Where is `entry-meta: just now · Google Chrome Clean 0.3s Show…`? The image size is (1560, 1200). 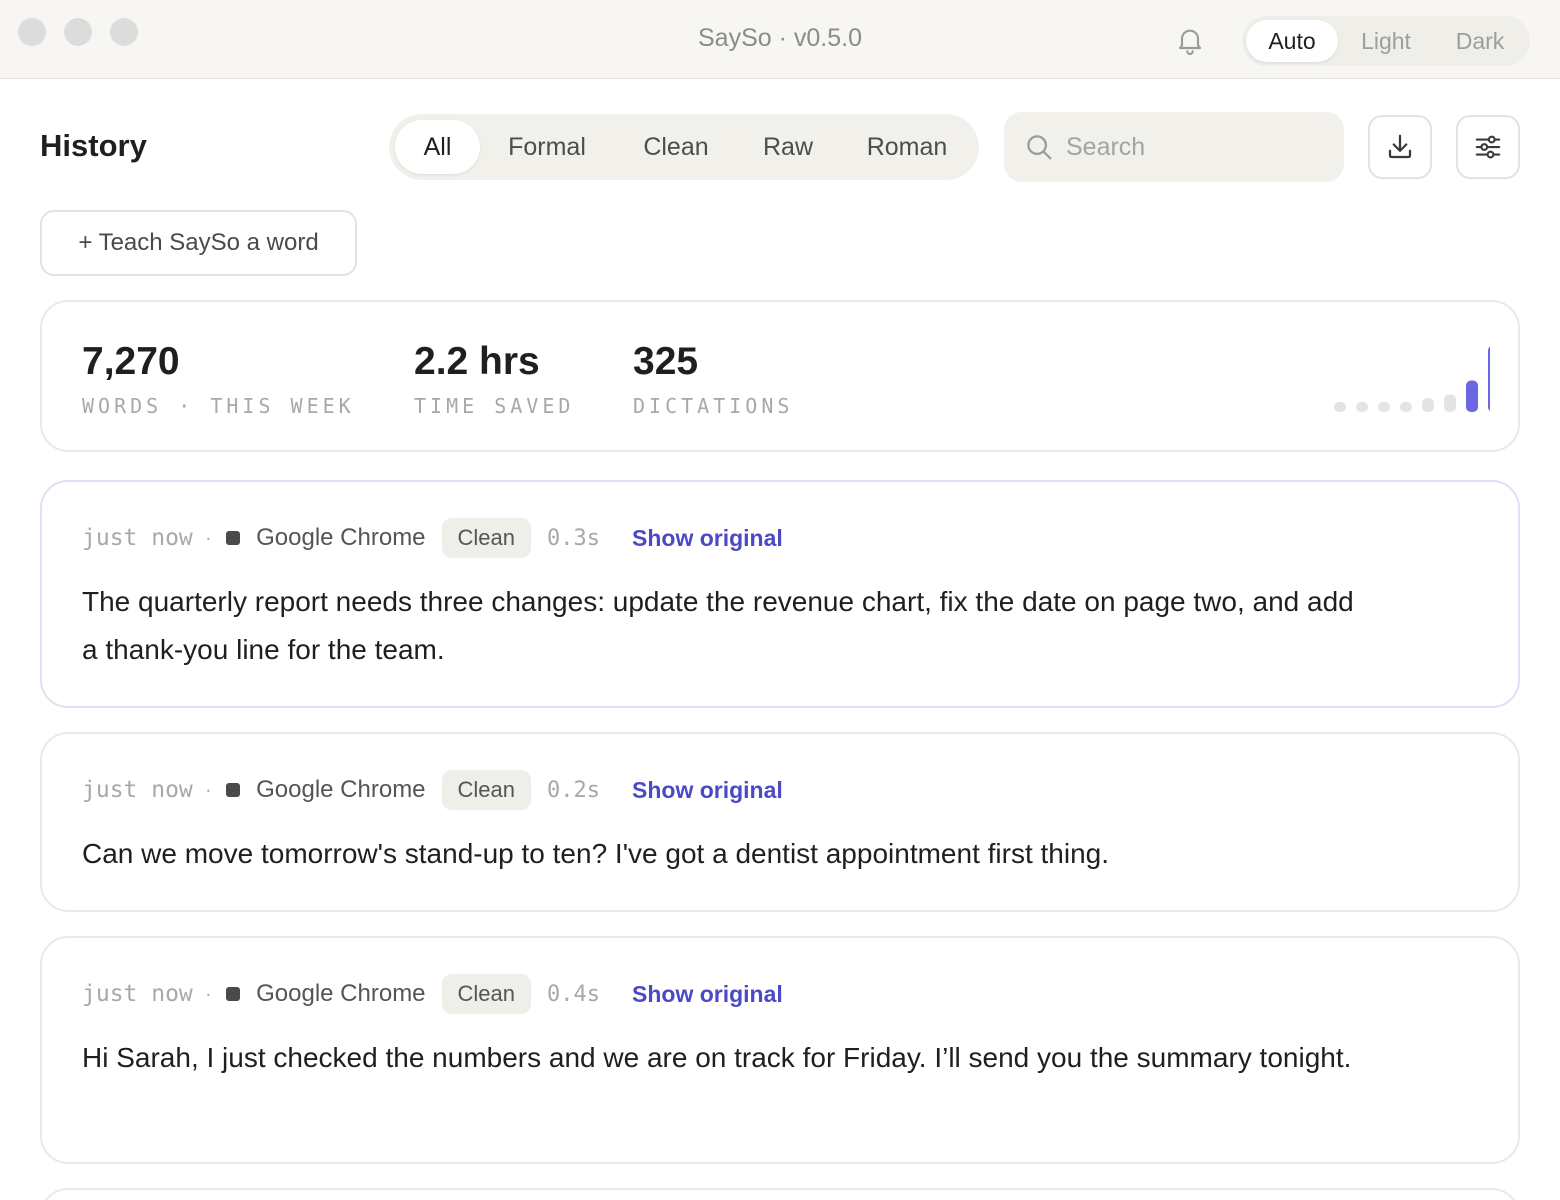
entry-meta: just now · Google Chrome Clean 0.3s Show… is located at coordinates (432, 538).